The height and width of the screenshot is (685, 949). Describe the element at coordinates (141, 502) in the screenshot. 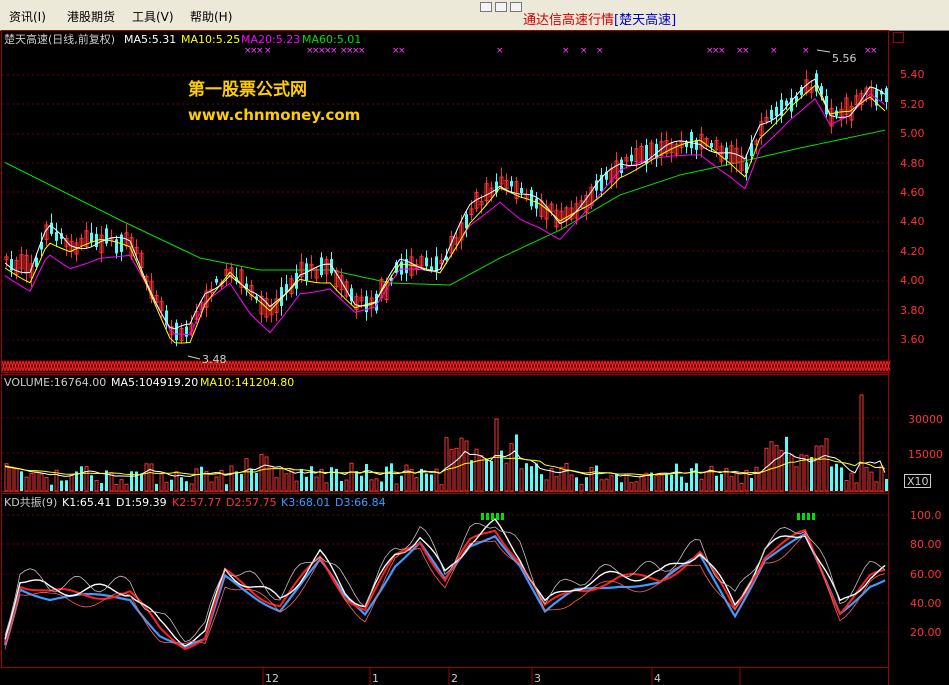

I see `kd-d1: D1:59.39` at that location.